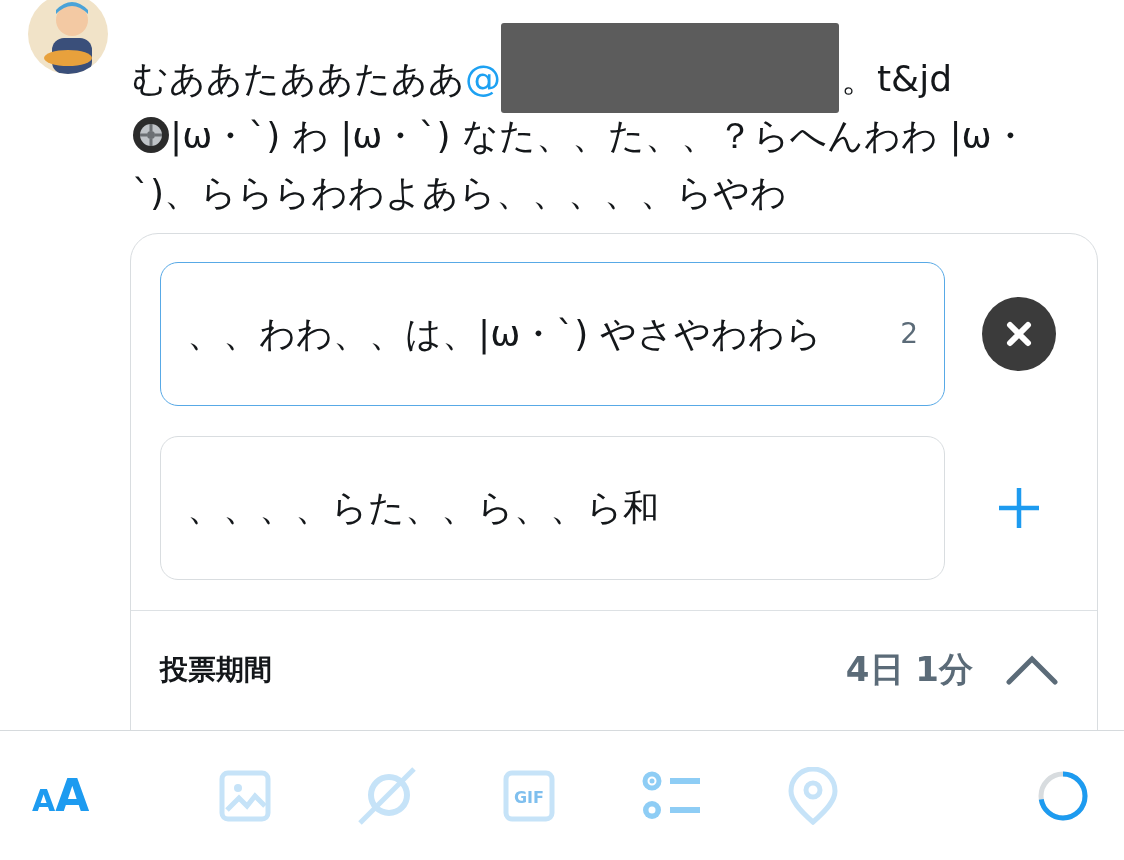  I want to click on duration-value: 4日 1分, so click(909, 669).